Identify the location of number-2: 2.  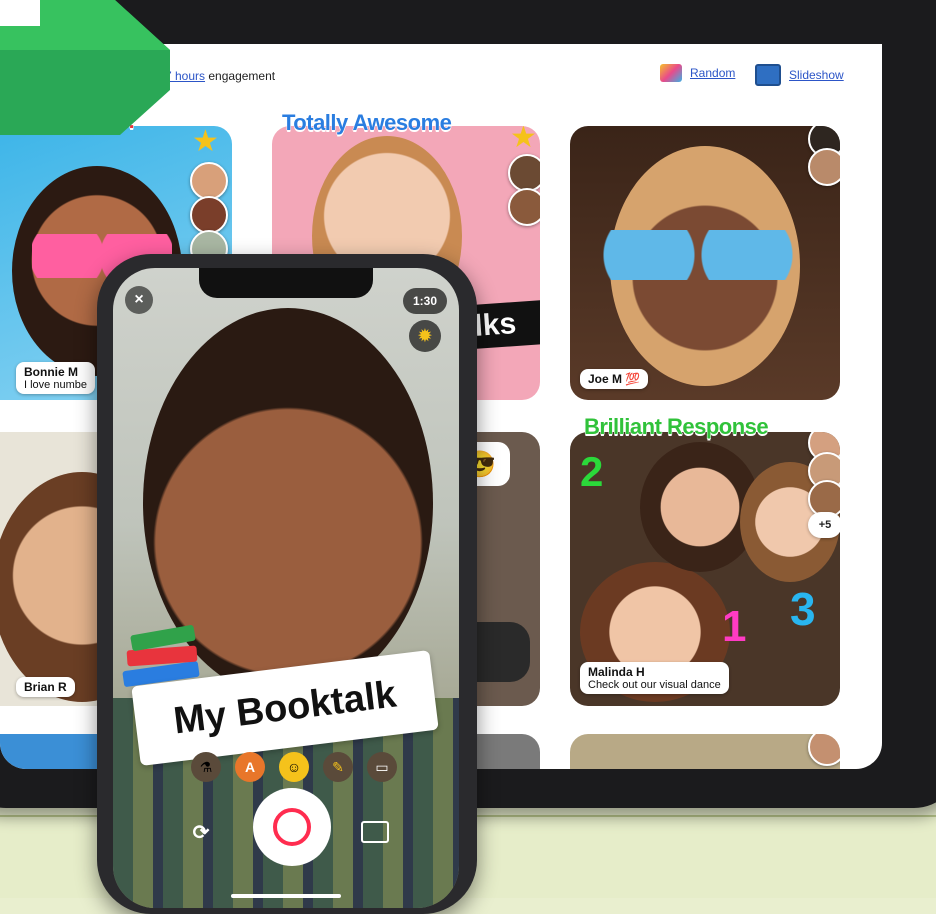
(592, 471).